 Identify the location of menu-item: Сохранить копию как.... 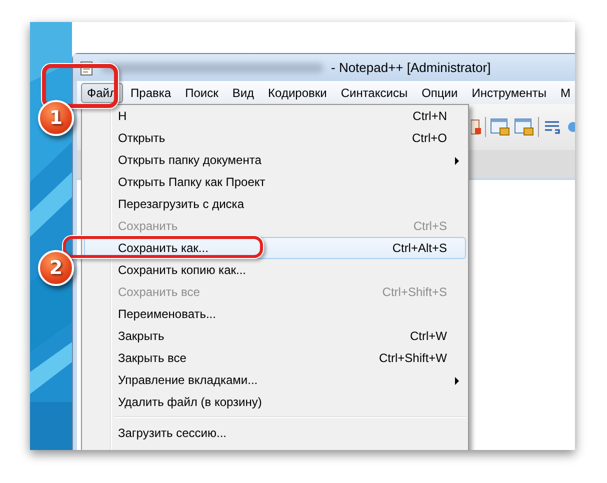
(275, 270).